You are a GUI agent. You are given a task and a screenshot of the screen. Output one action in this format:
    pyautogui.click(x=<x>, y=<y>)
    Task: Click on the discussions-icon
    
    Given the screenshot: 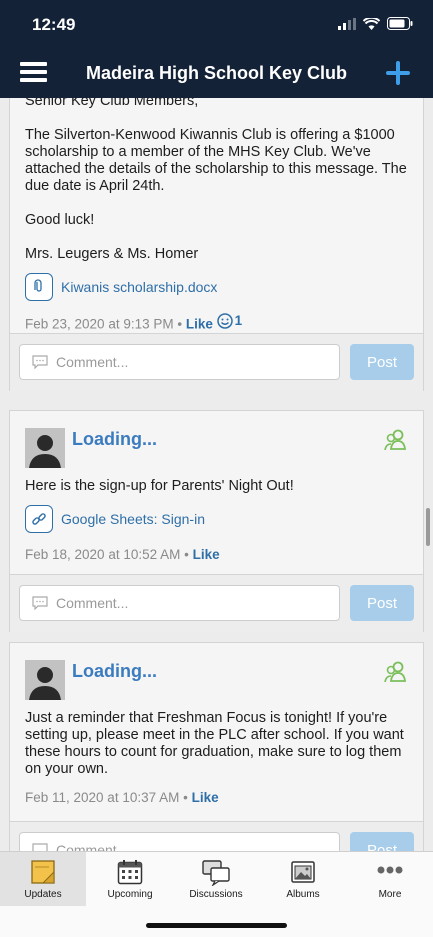 What is the action you would take?
    pyautogui.click(x=216, y=873)
    